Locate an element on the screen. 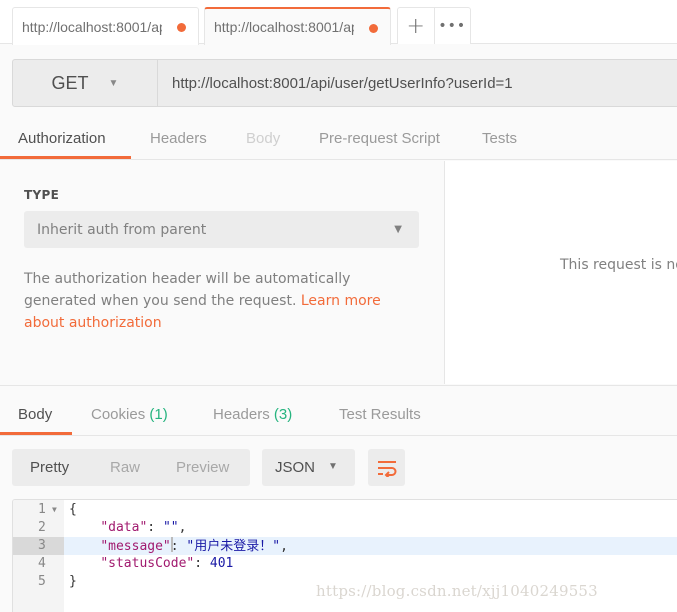 This screenshot has width=677, height=612. format-mode-group: Pretty Raw Preview is located at coordinates (131, 467).